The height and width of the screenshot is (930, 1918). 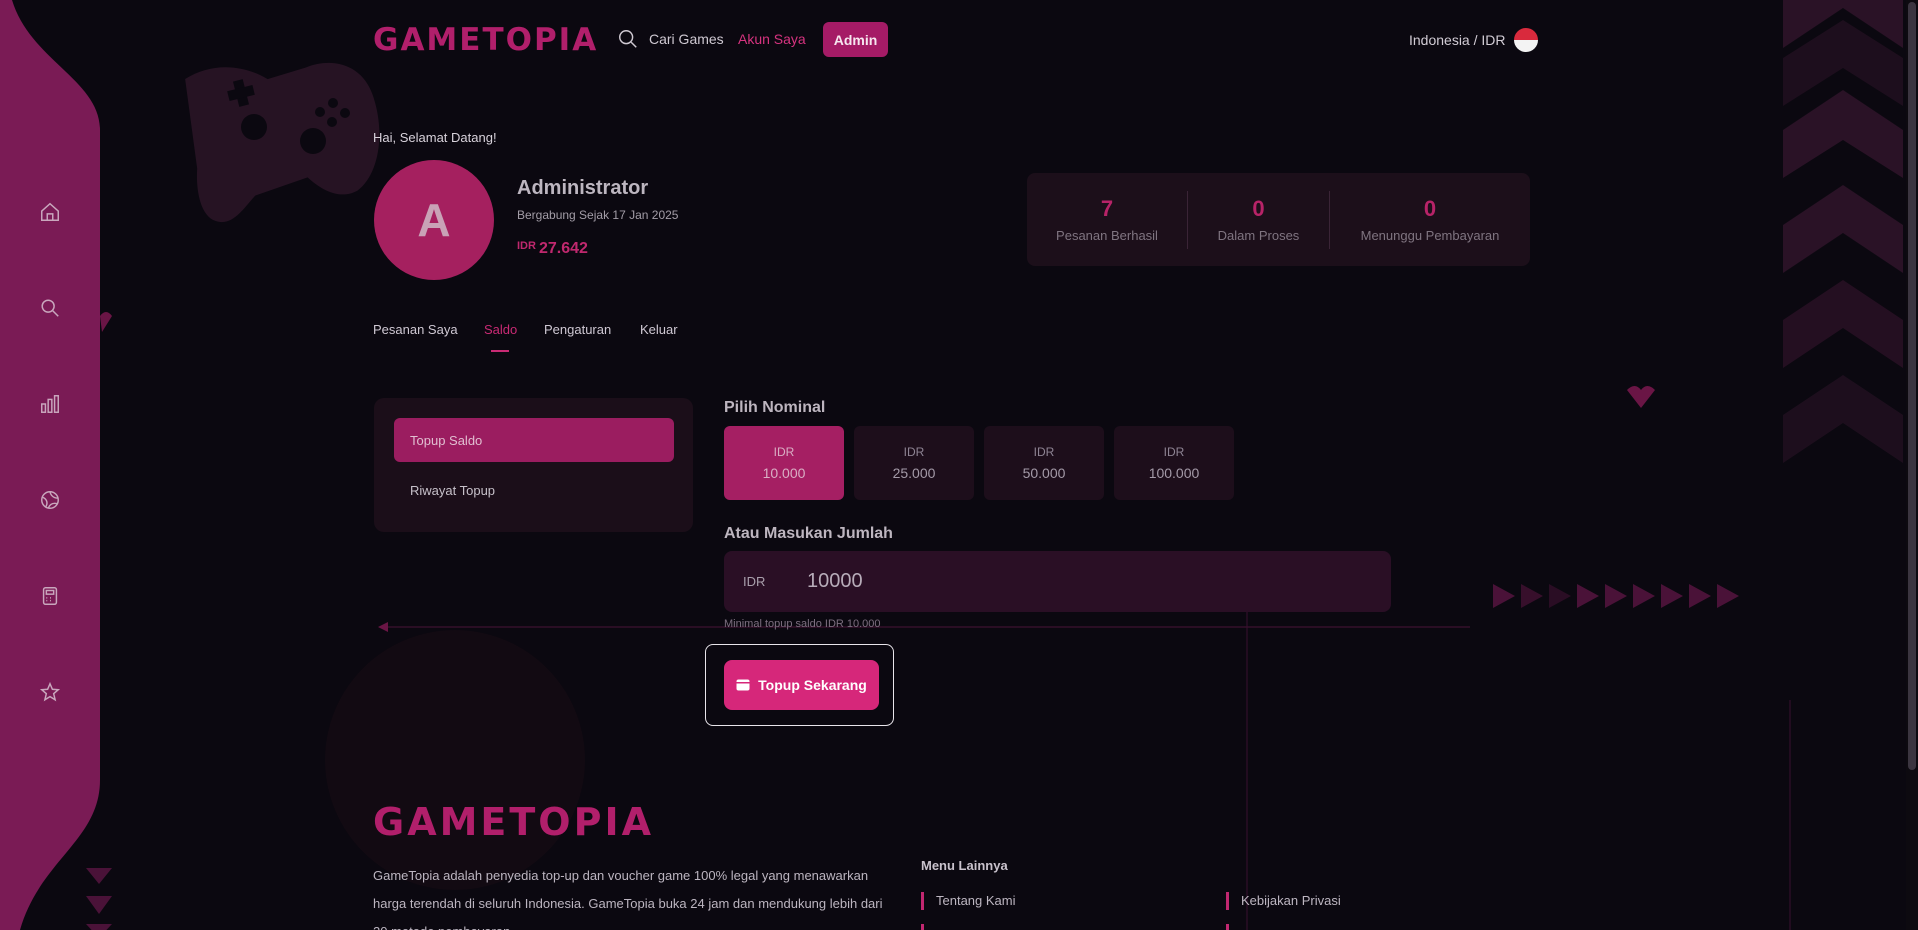 I want to click on footer-logo: GAMETOPIA, so click(x=513, y=822).